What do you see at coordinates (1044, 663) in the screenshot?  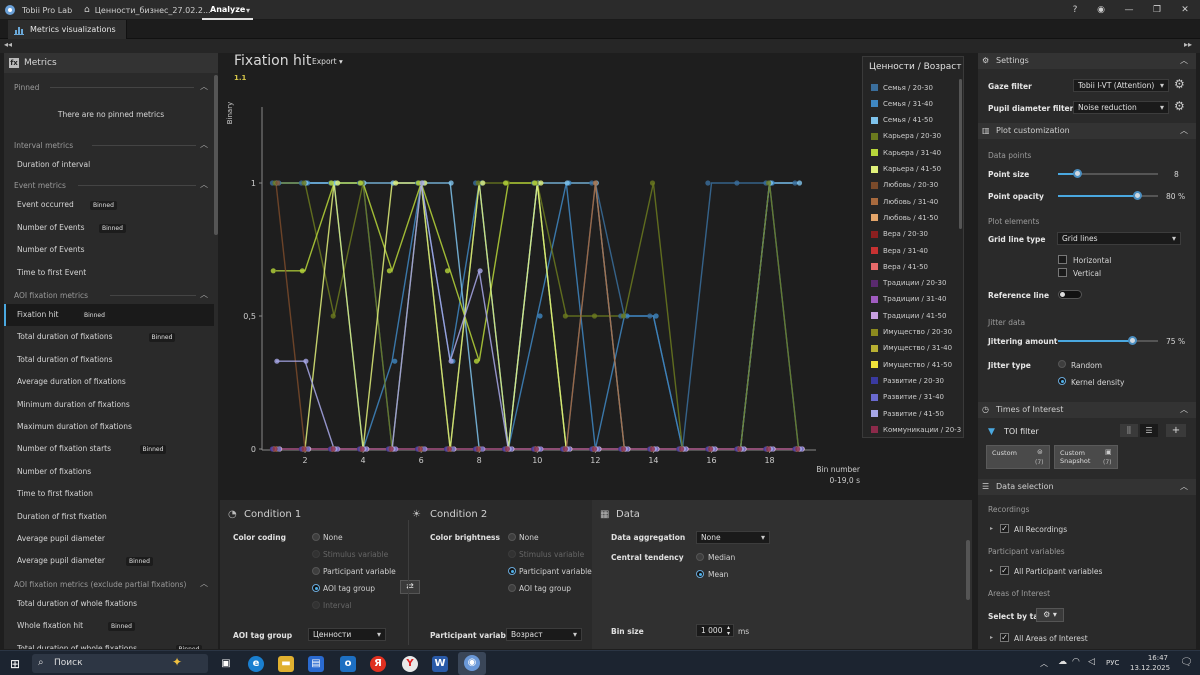 I see `tray-chevron-icon: ︿` at bounding box center [1044, 663].